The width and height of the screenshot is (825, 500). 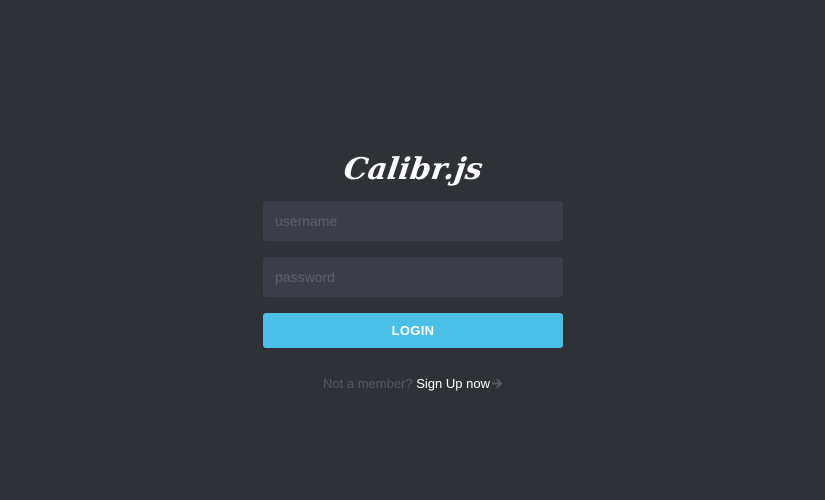 What do you see at coordinates (413, 277) in the screenshot?
I see `password-input` at bounding box center [413, 277].